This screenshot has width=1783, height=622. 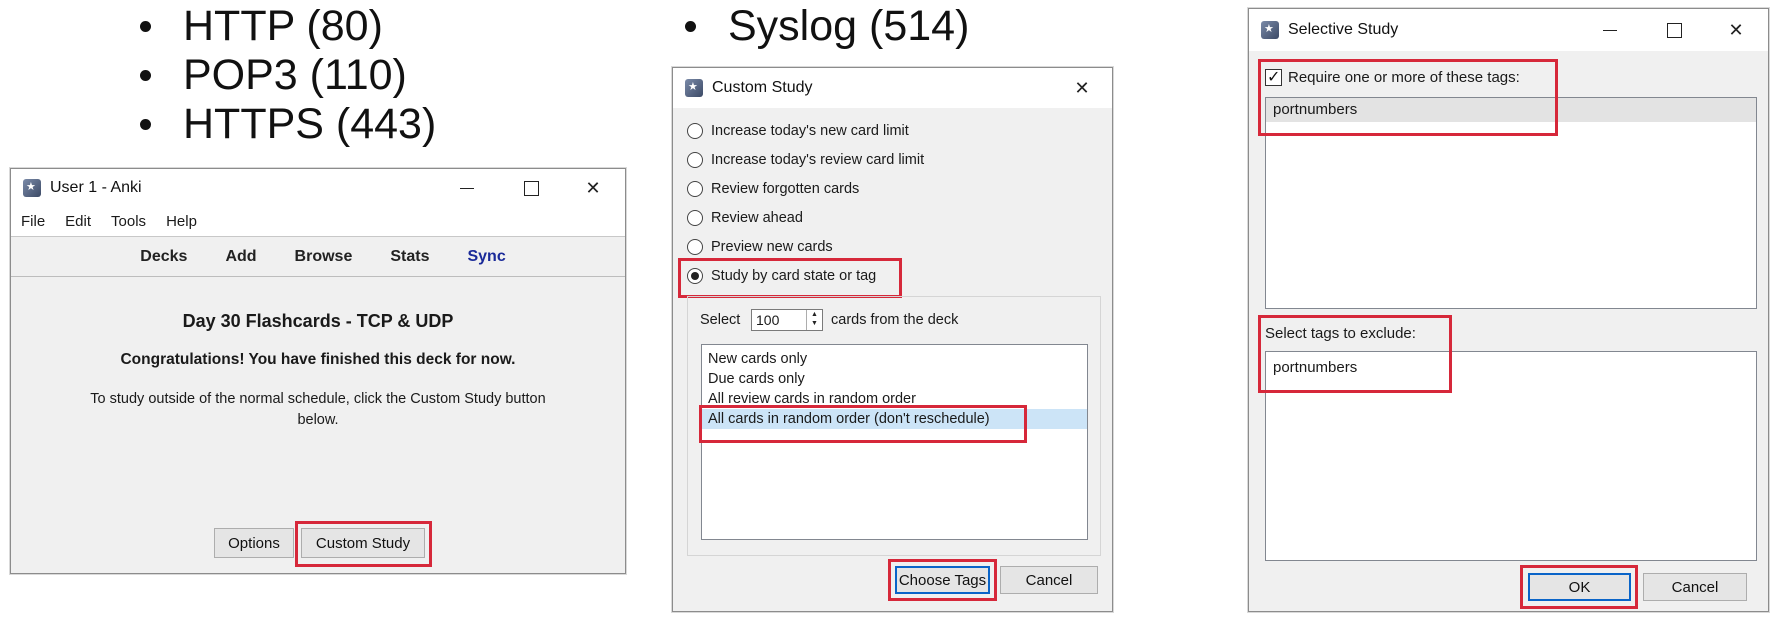 I want to click on radio-selected-icon, so click(x=695, y=276).